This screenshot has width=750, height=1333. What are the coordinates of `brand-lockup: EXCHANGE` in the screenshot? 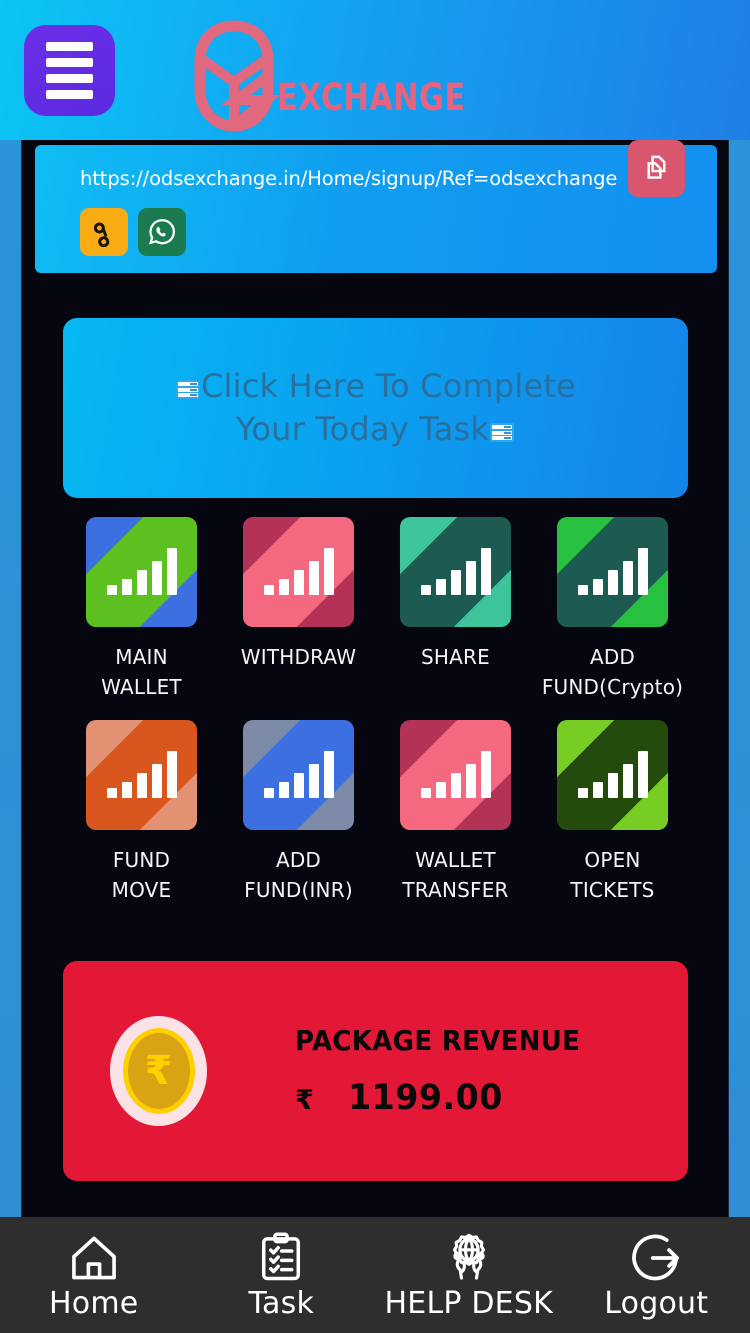 It's located at (346, 72).